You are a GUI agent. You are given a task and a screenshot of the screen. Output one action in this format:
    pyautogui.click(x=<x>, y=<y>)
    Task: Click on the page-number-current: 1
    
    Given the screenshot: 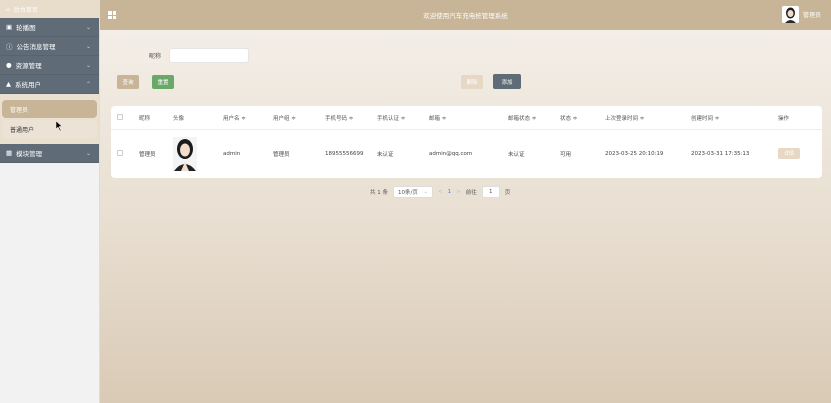 What is the action you would take?
    pyautogui.click(x=450, y=192)
    